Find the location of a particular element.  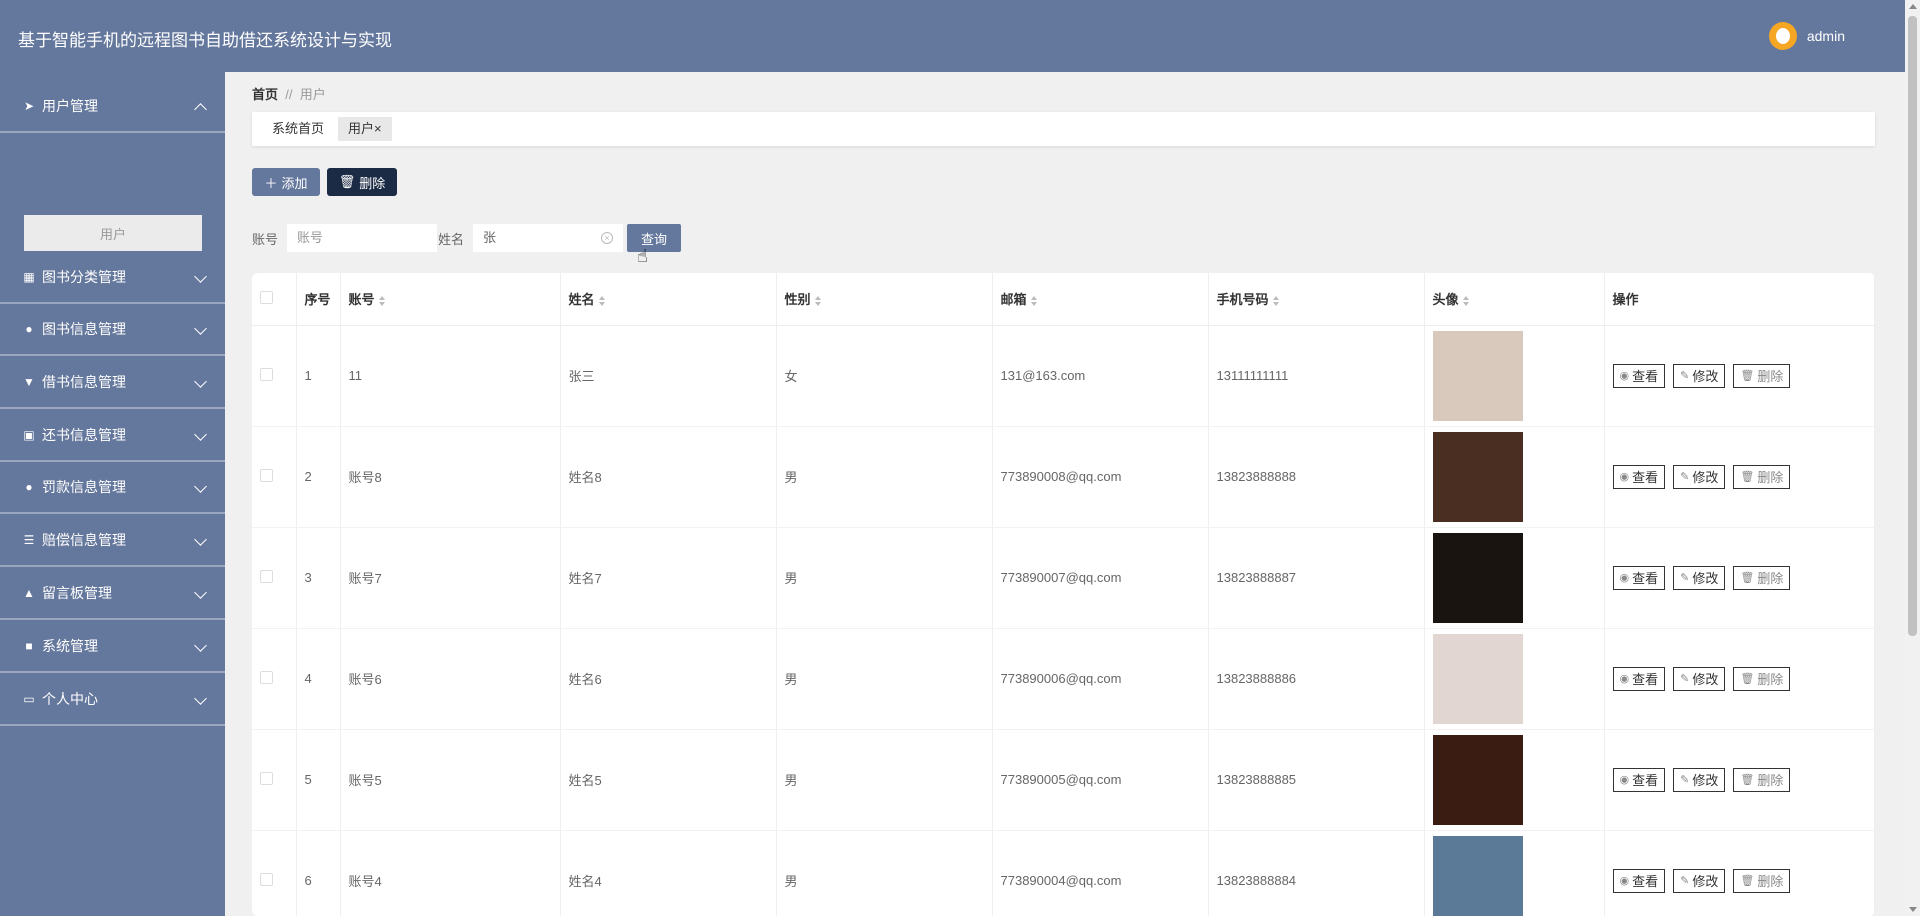

cell-phone: 13111111111 is located at coordinates (1316, 376).